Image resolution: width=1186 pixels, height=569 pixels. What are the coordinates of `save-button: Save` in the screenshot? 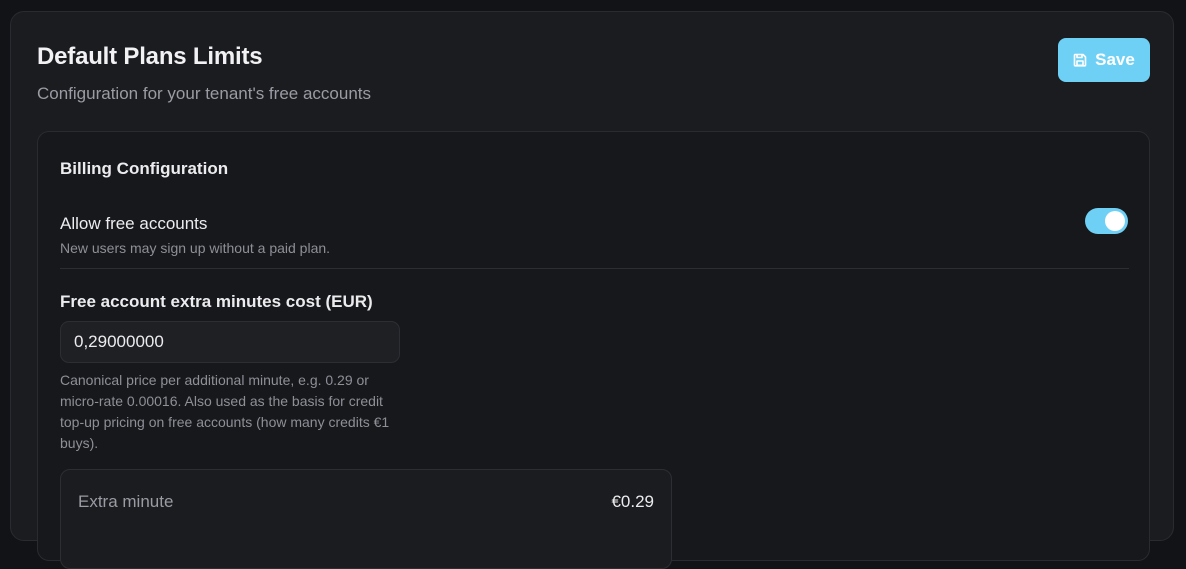 It's located at (1104, 60).